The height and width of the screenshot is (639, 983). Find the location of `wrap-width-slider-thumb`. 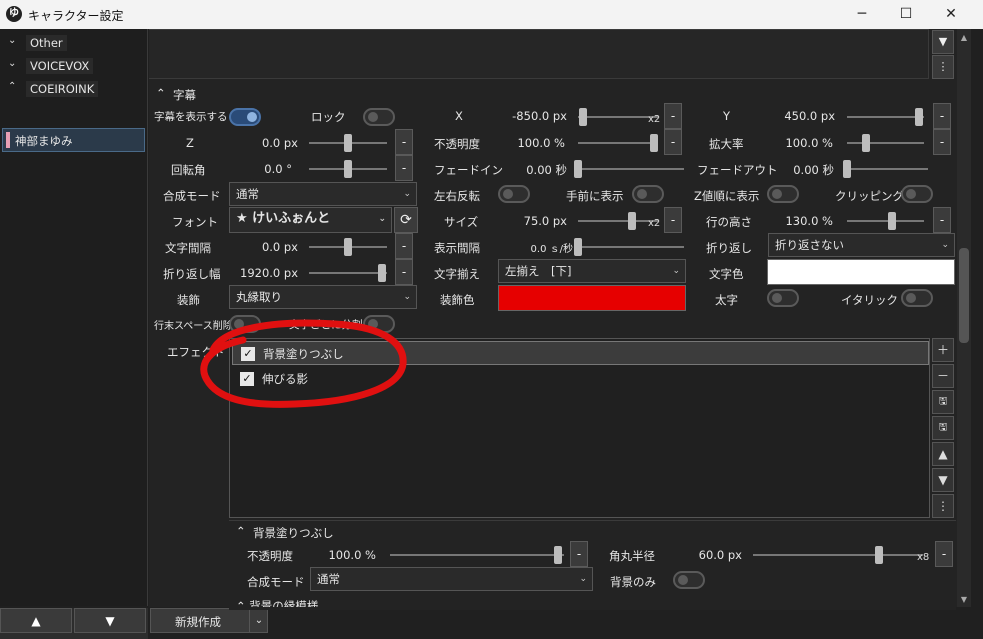

wrap-width-slider-thumb is located at coordinates (381, 273).